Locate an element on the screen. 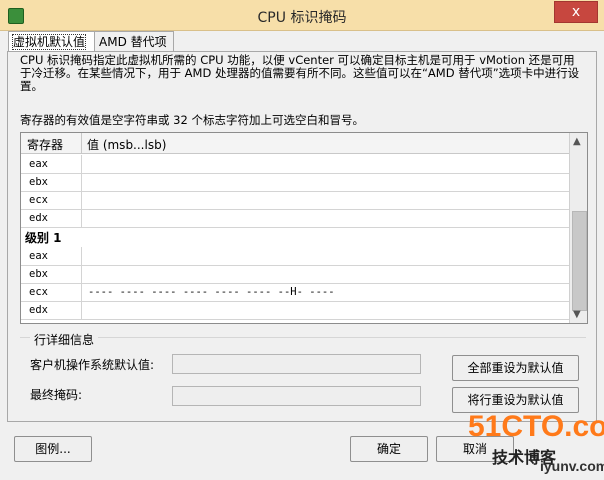  grid-row-eax-1: eax is located at coordinates (295, 256).